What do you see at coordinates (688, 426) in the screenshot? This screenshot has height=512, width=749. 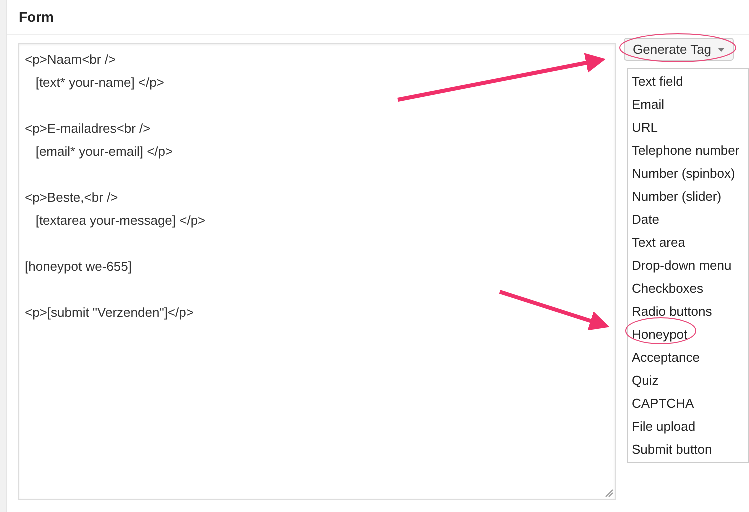 I see `menu-item: File upload` at bounding box center [688, 426].